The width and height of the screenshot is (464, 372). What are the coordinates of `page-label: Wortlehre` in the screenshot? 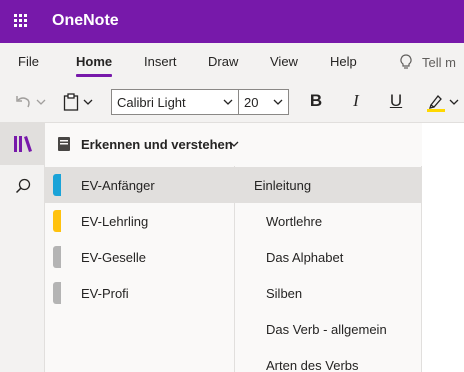 It's located at (294, 221).